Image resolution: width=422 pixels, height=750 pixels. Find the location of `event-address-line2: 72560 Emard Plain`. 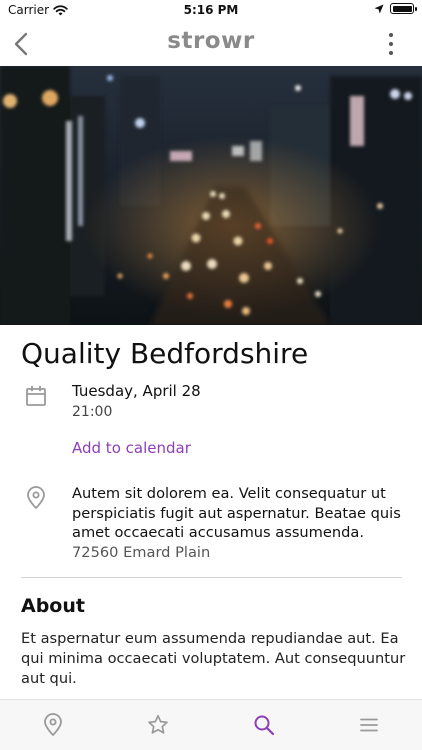

event-address-line2: 72560 Emard Plain is located at coordinates (141, 552).